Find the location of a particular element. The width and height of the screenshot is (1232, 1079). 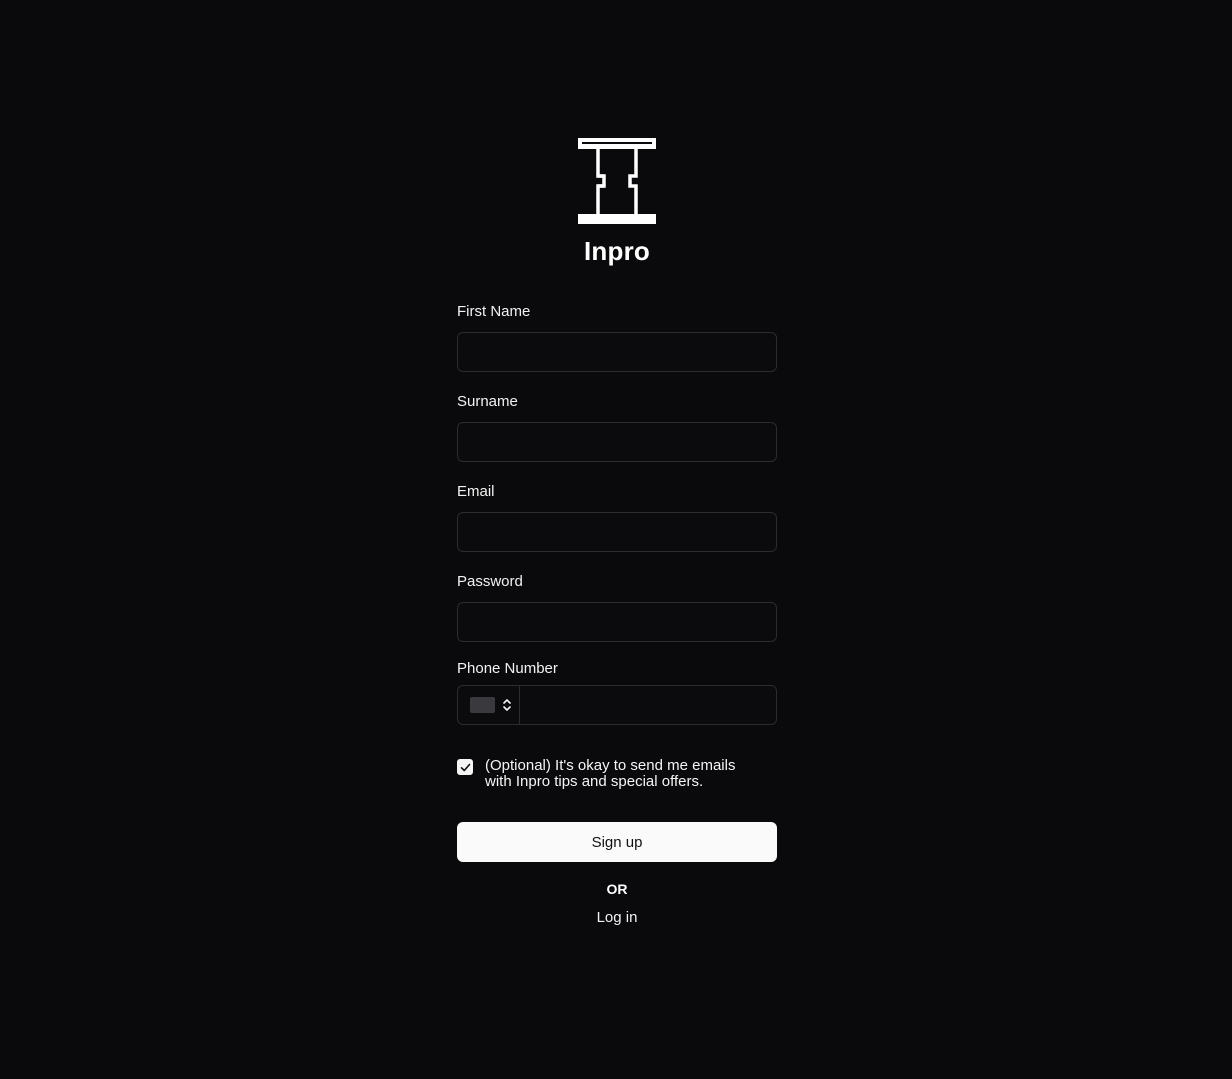

log-in-link: Log in is located at coordinates (617, 918).